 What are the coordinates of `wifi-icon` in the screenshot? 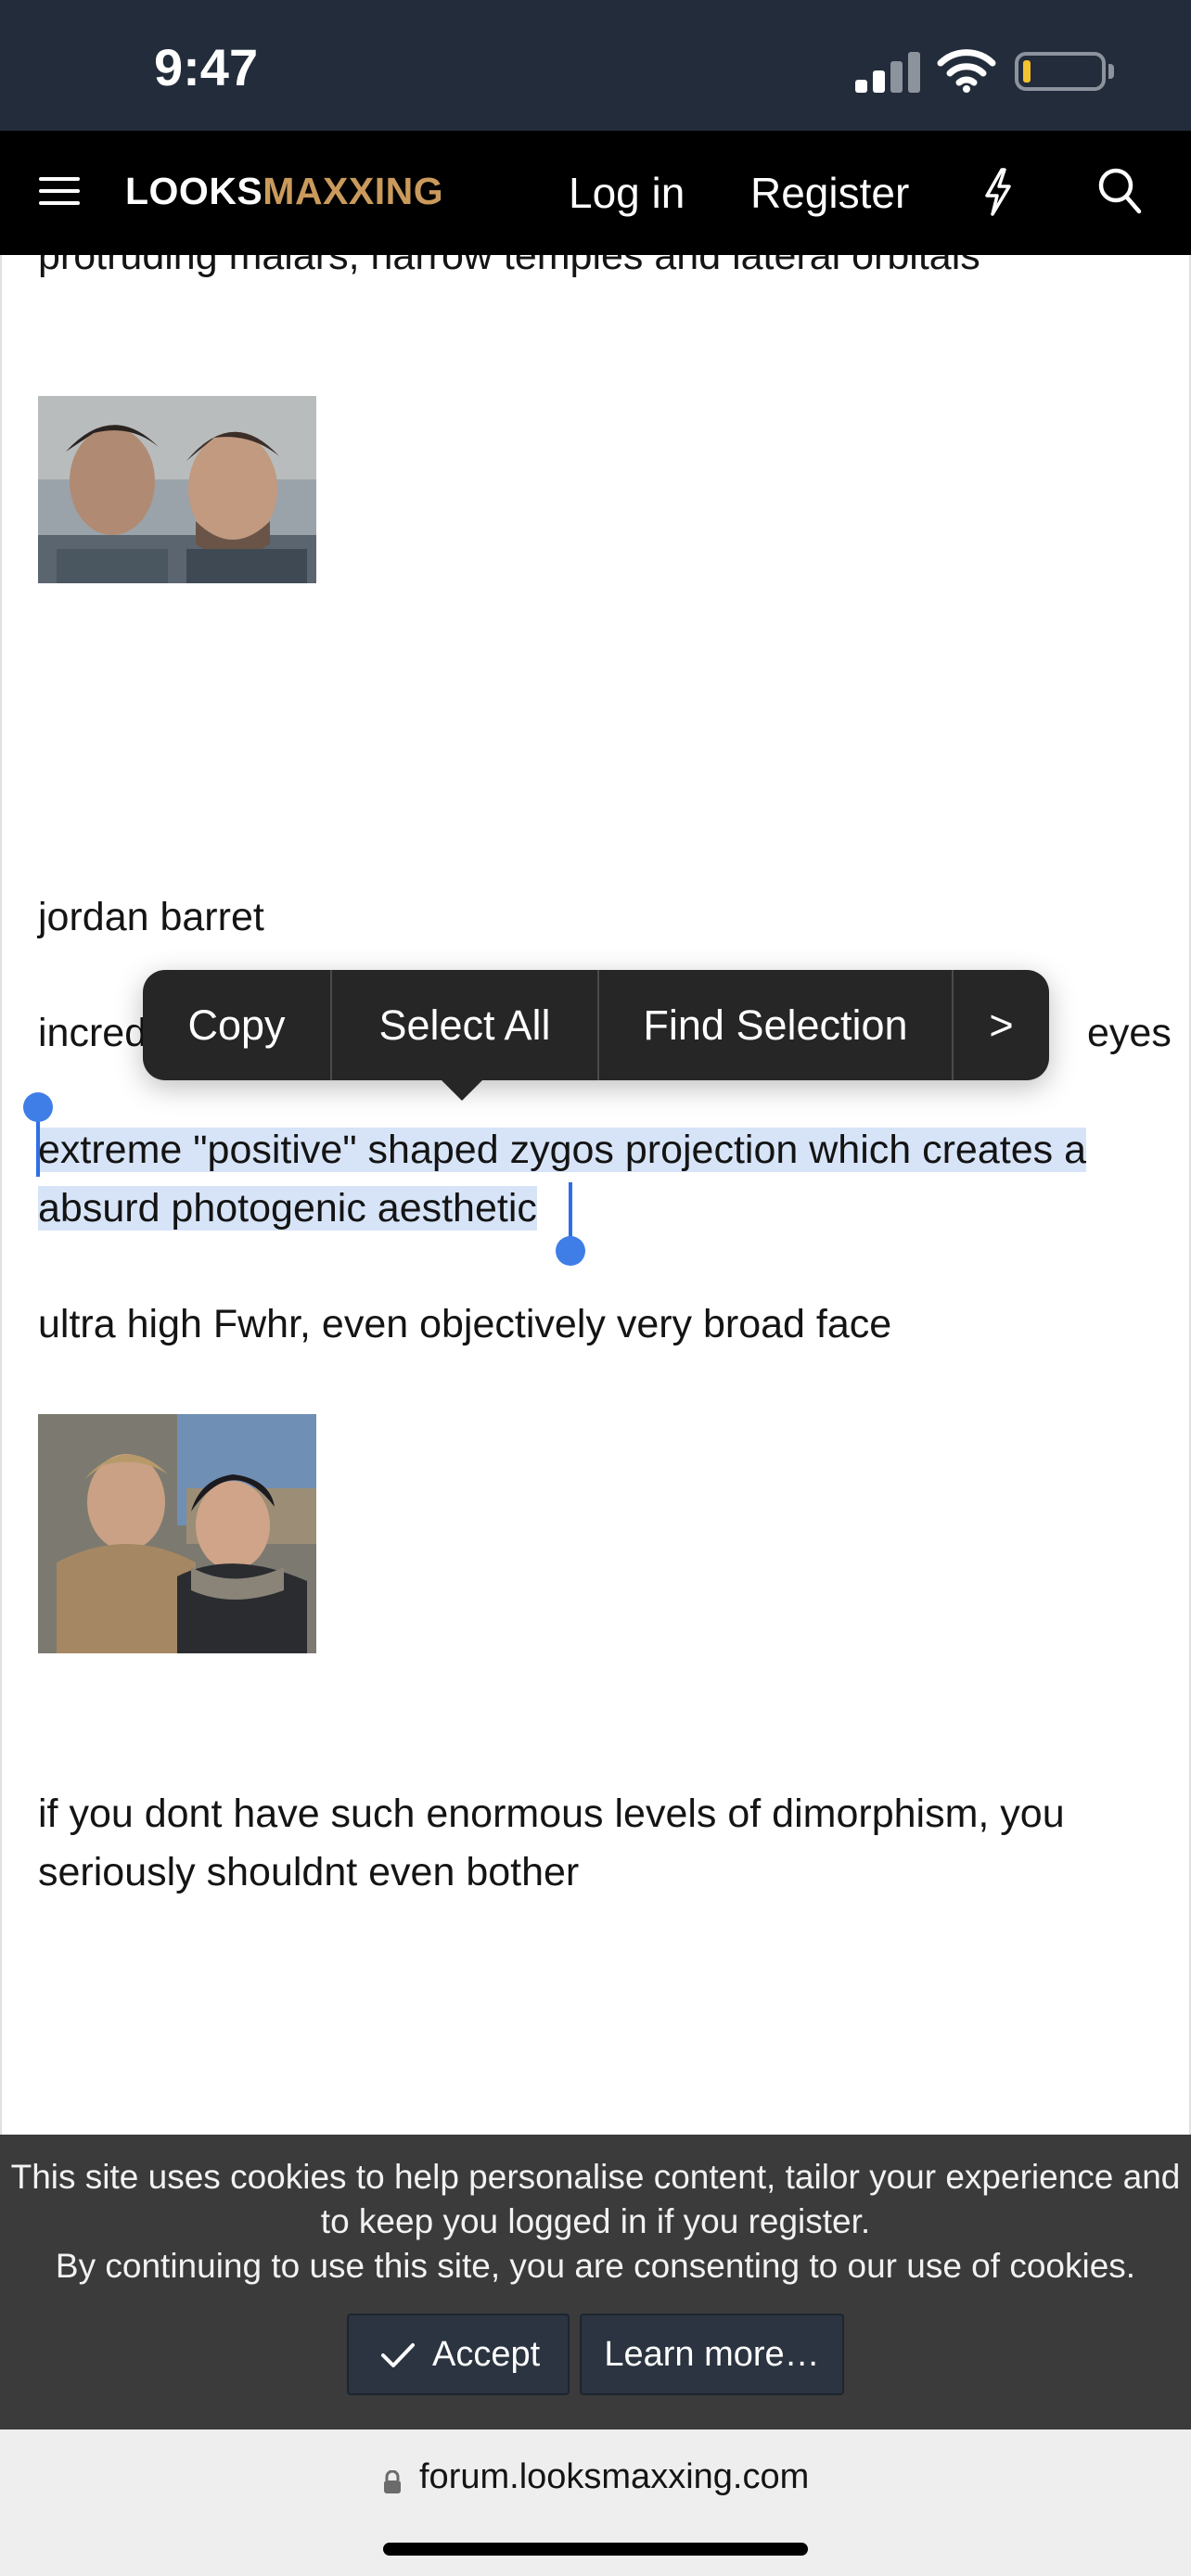 It's located at (966, 71).